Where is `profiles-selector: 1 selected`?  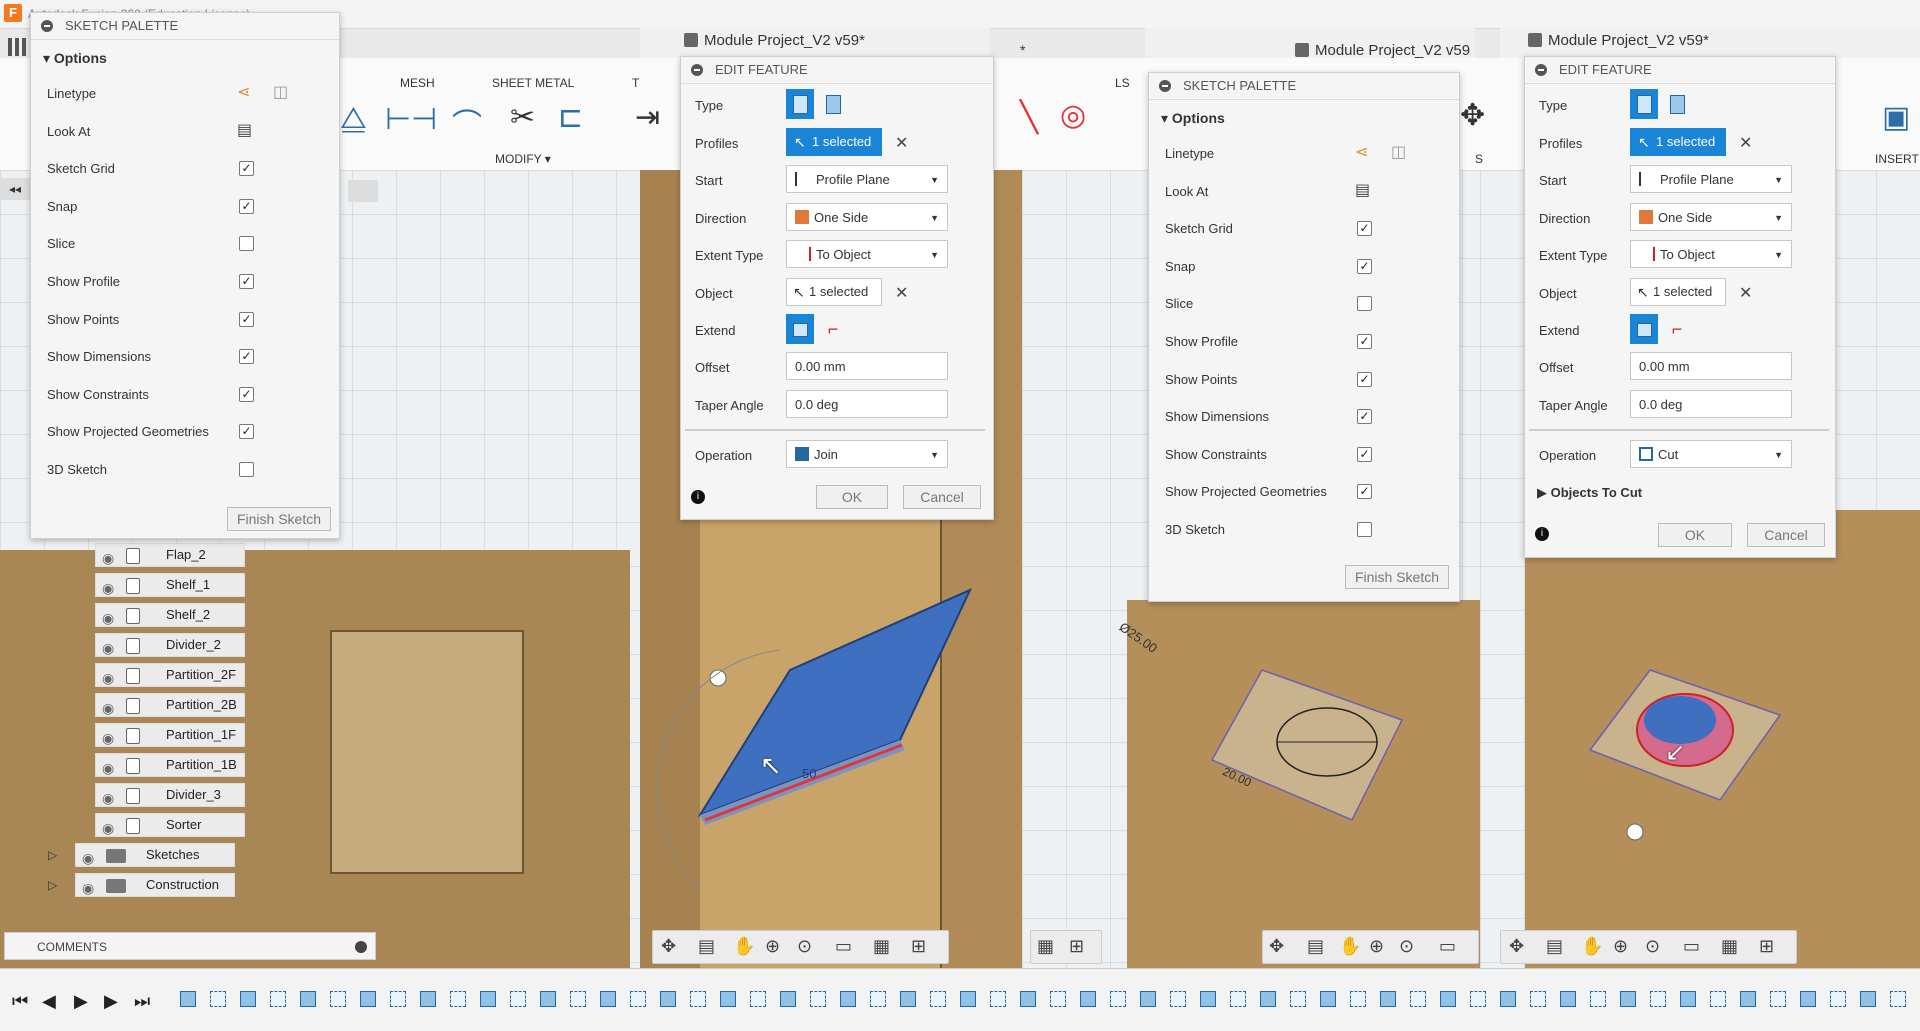 profiles-selector: 1 selected is located at coordinates (1678, 142).